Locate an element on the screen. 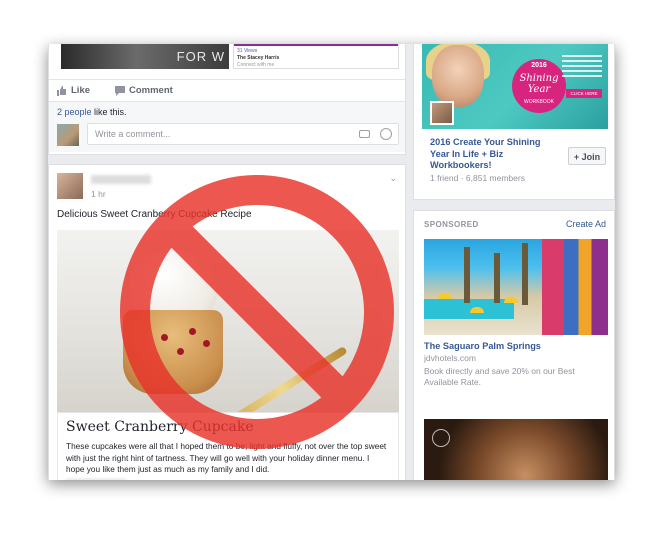  preview-accent-bar is located at coordinates (316, 45).